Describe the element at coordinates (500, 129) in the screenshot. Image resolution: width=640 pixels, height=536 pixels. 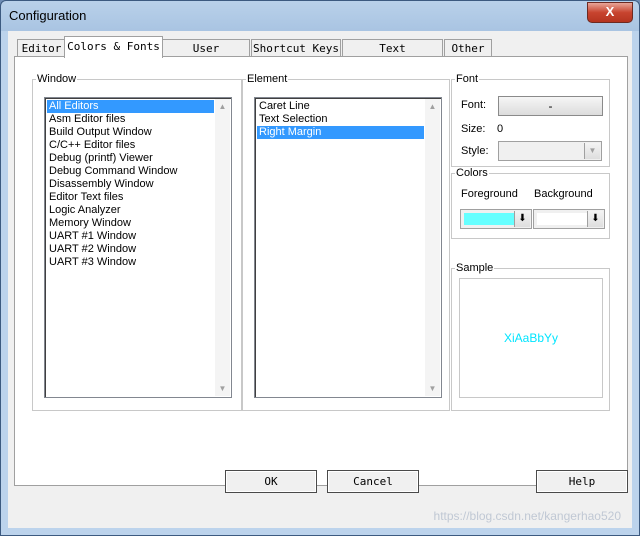
I see `size-value: 0` at that location.